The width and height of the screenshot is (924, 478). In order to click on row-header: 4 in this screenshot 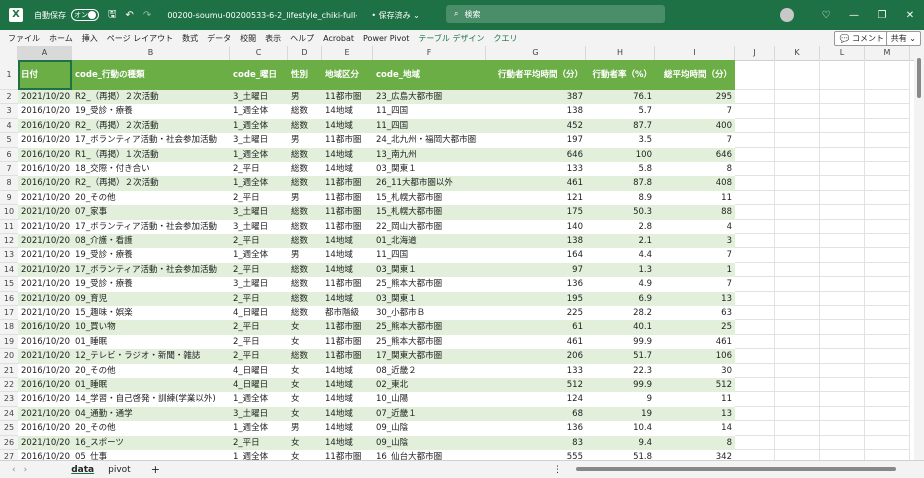, I will do `click(9, 126)`.